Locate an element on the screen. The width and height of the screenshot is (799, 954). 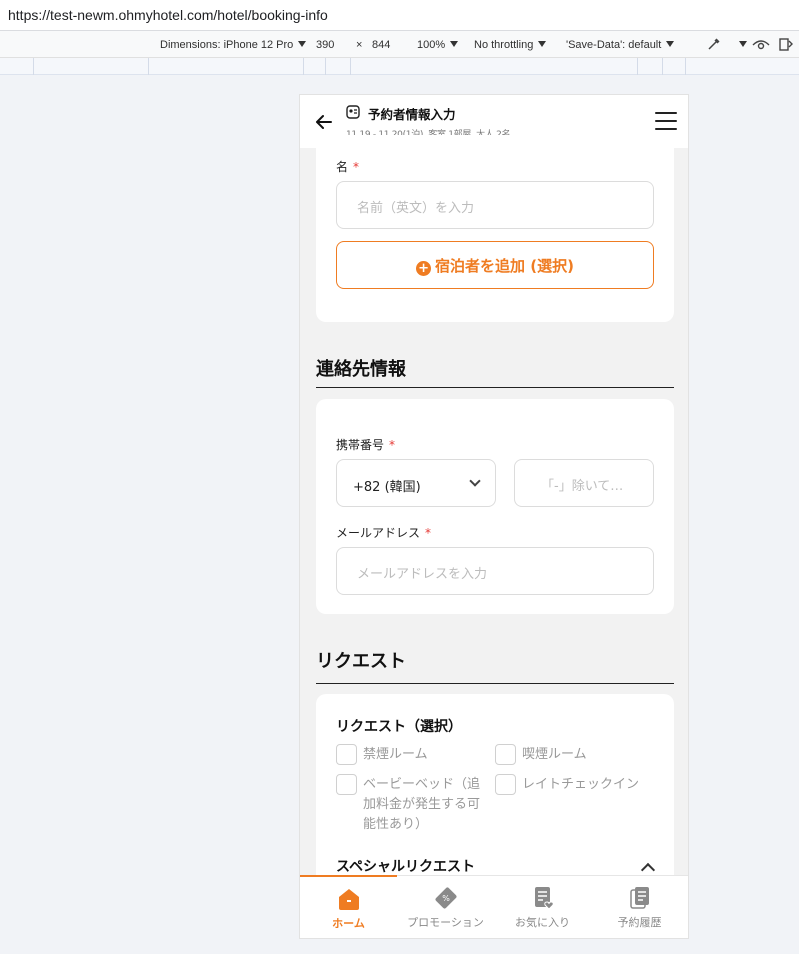
guest-info-card: 名 * 名前（英文）を入力 + 宿泊者を追加 (選択) is located at coordinates (495, 228).